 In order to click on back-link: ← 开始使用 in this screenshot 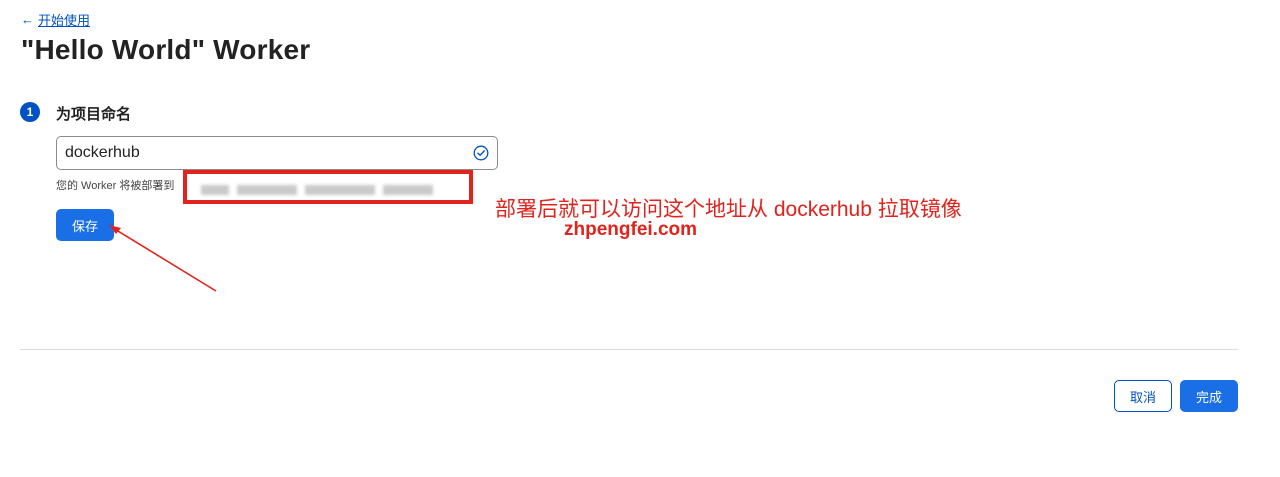, I will do `click(55, 19)`.